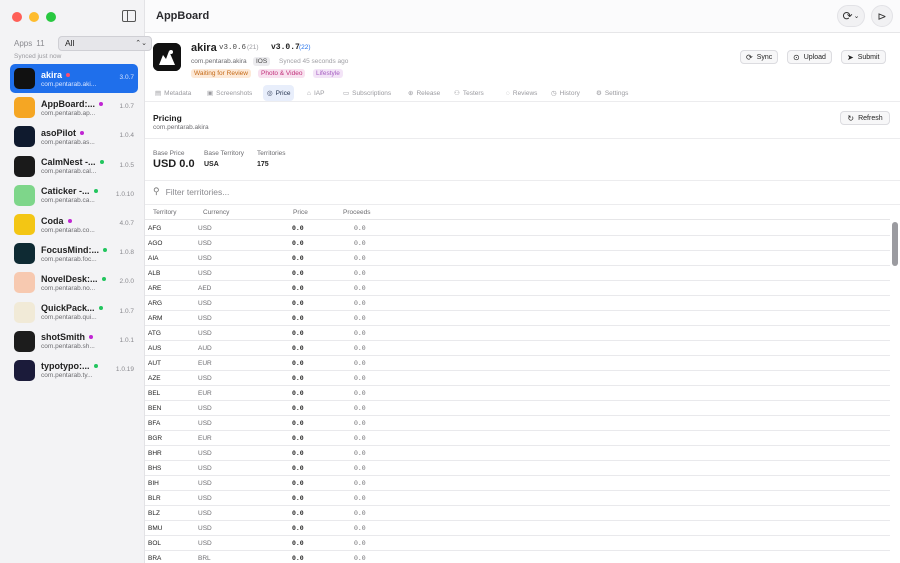  I want to click on tab-screenshots: ▣ Screenshots, so click(229, 93).